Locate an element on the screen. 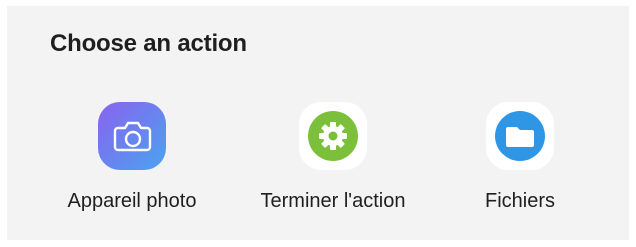 The width and height of the screenshot is (636, 247). folder-icon is located at coordinates (520, 136).